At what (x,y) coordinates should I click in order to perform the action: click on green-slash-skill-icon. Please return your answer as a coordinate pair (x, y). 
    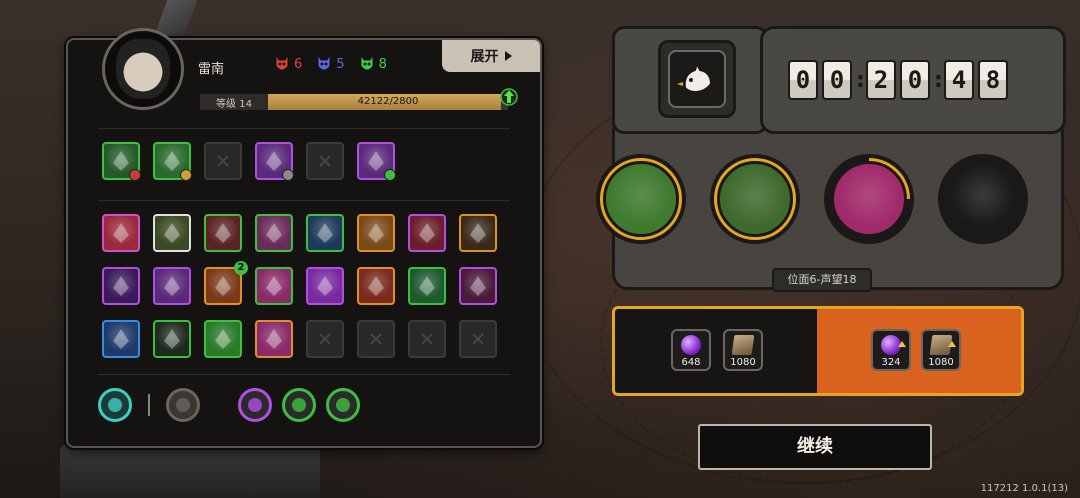
    Looking at the image, I should click on (223, 339).